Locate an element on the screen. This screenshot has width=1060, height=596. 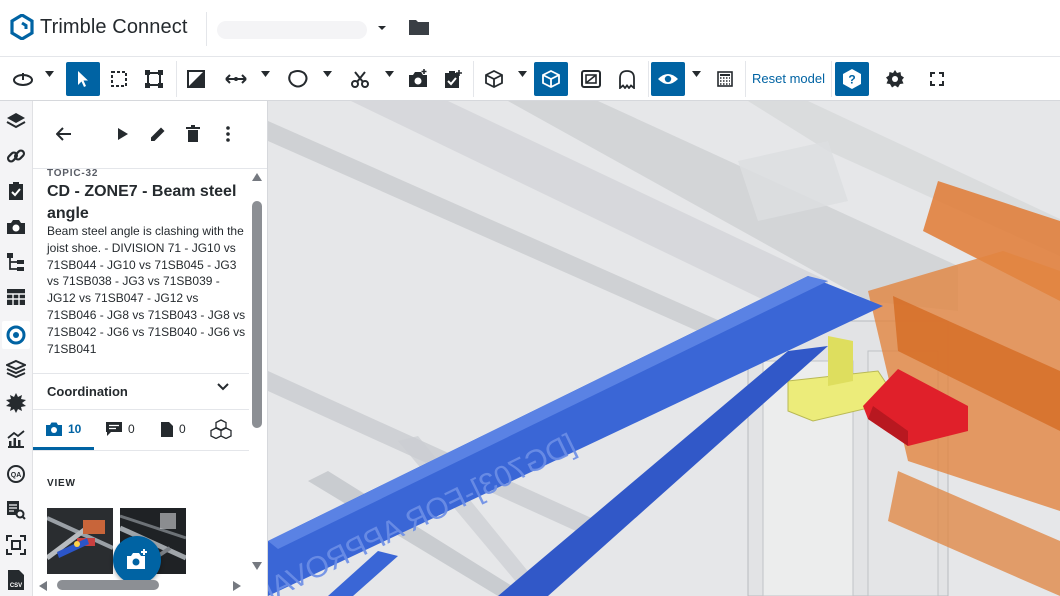
nav-views is located at coordinates (16, 227).